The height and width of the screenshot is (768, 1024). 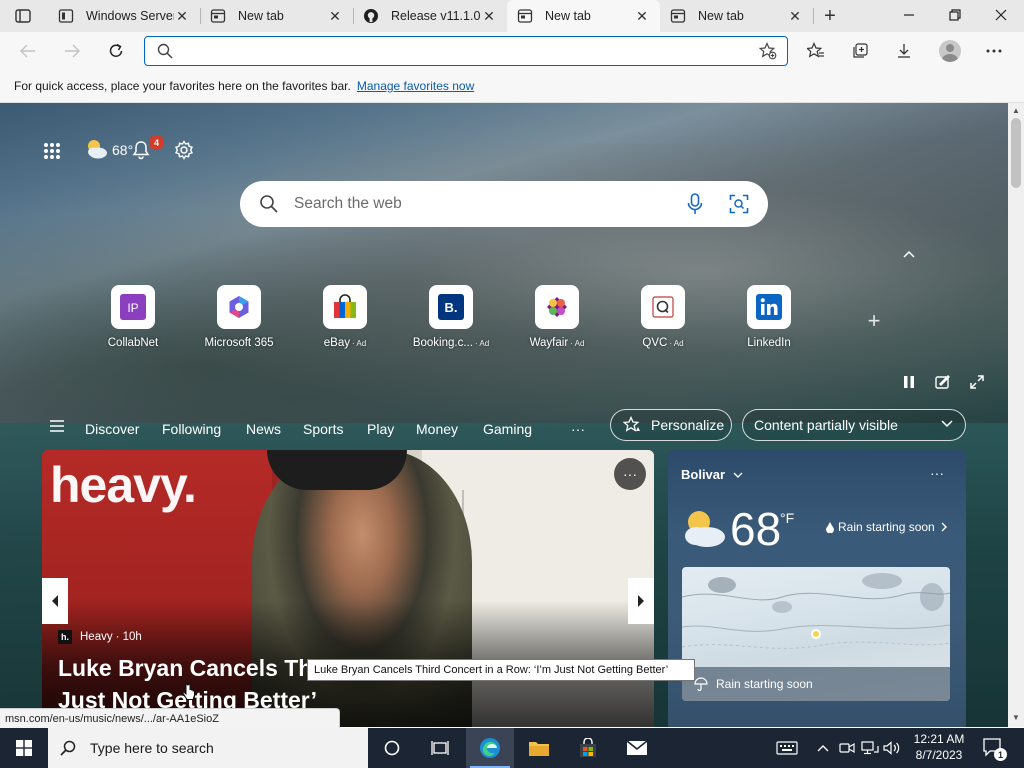 I want to click on more-tabs-button: ···, so click(x=578, y=429).